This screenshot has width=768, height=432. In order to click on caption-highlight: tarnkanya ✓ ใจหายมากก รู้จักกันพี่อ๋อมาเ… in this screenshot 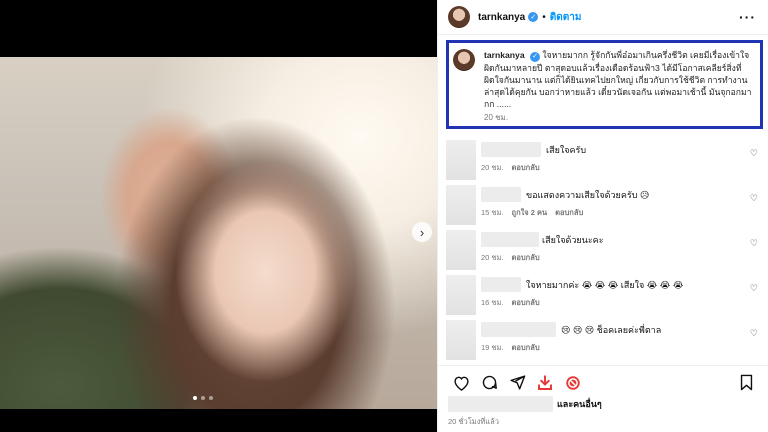, I will do `click(604, 84)`.